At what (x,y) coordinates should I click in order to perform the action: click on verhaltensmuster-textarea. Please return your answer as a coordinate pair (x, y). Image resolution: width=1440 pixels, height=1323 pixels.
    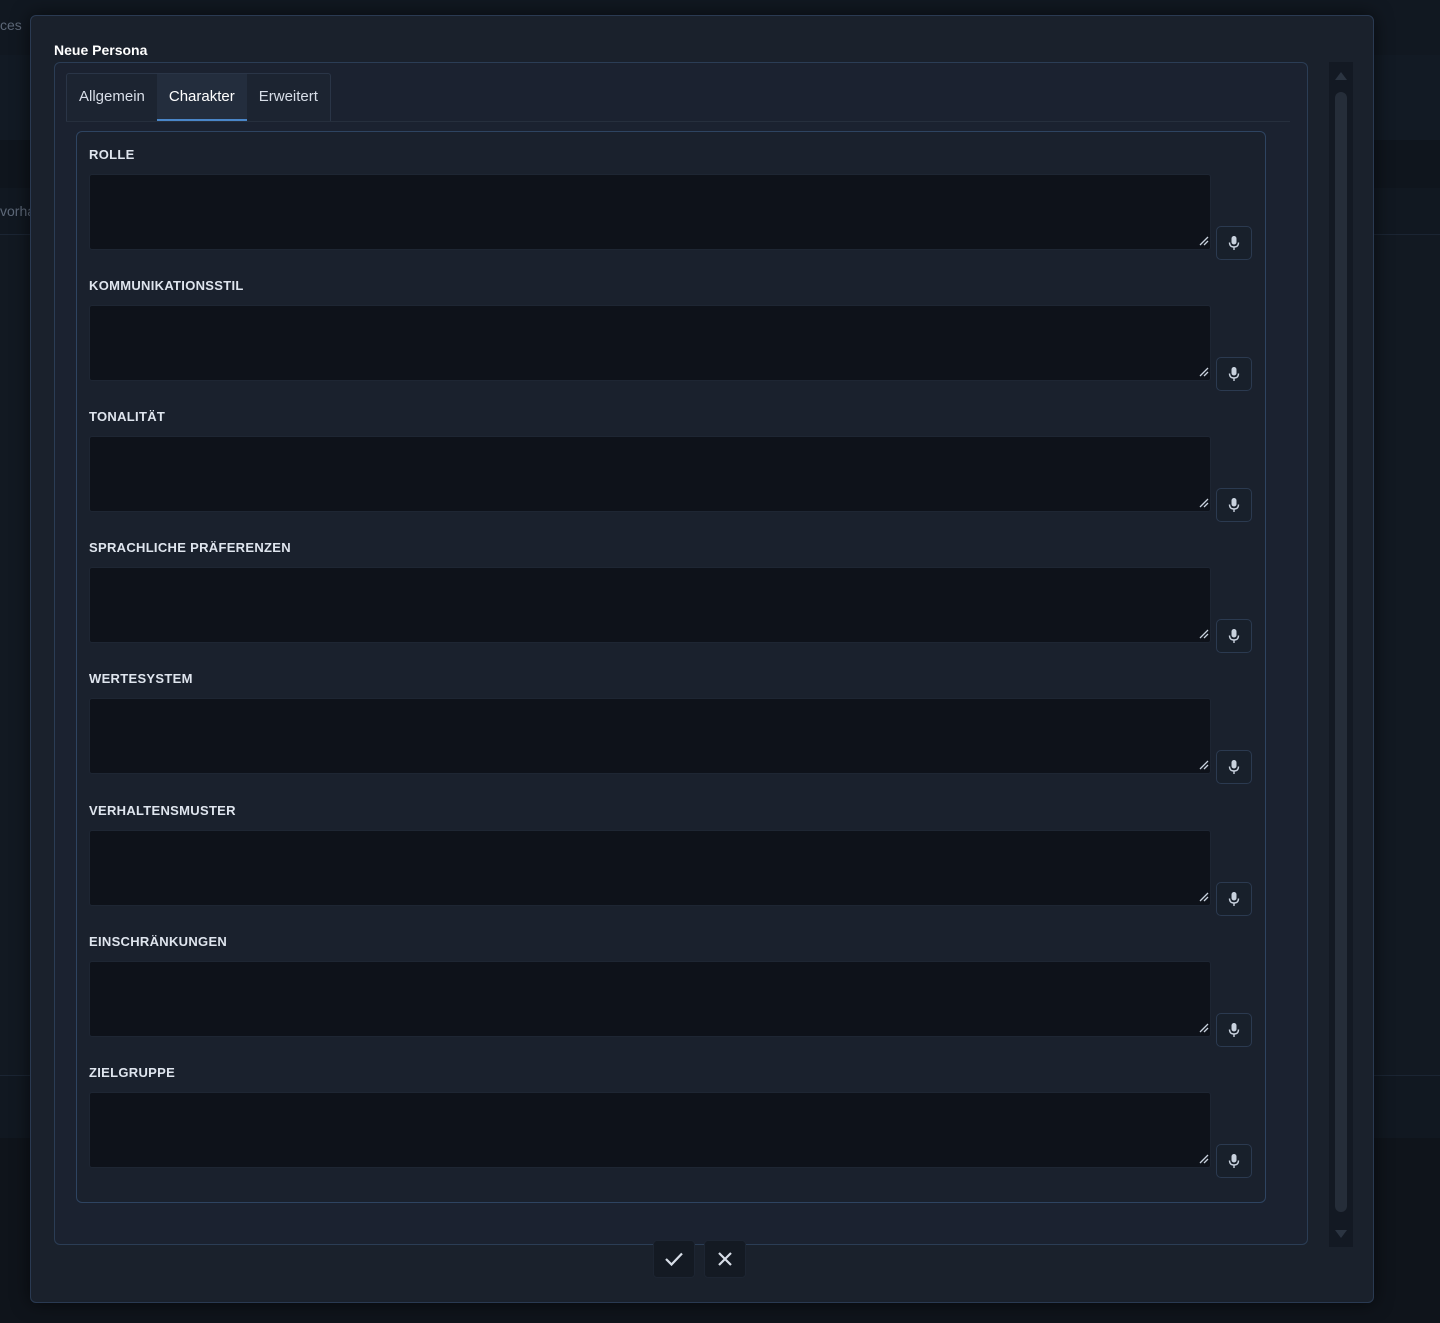
    Looking at the image, I should click on (650, 868).